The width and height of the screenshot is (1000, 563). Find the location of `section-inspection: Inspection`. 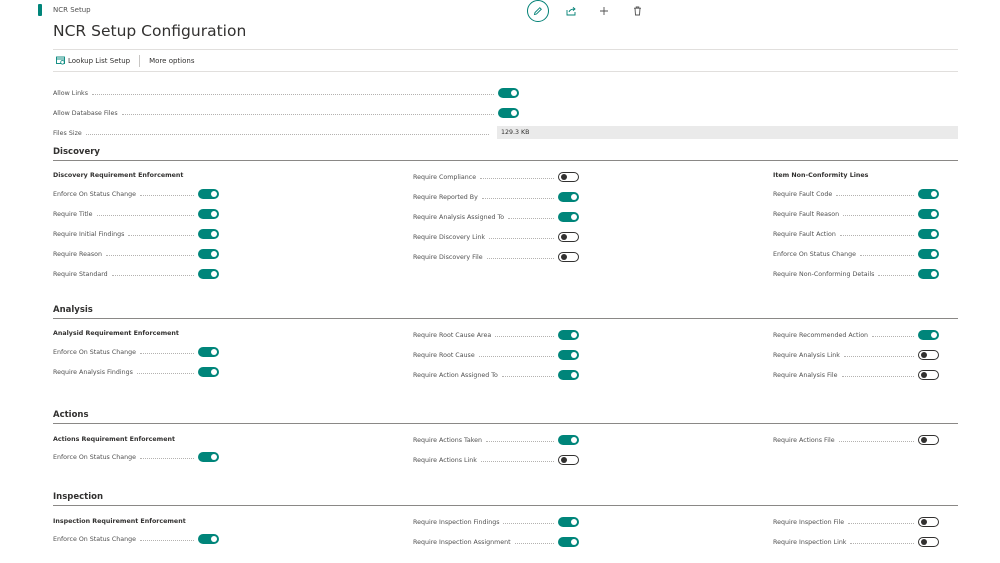

section-inspection: Inspection is located at coordinates (505, 499).